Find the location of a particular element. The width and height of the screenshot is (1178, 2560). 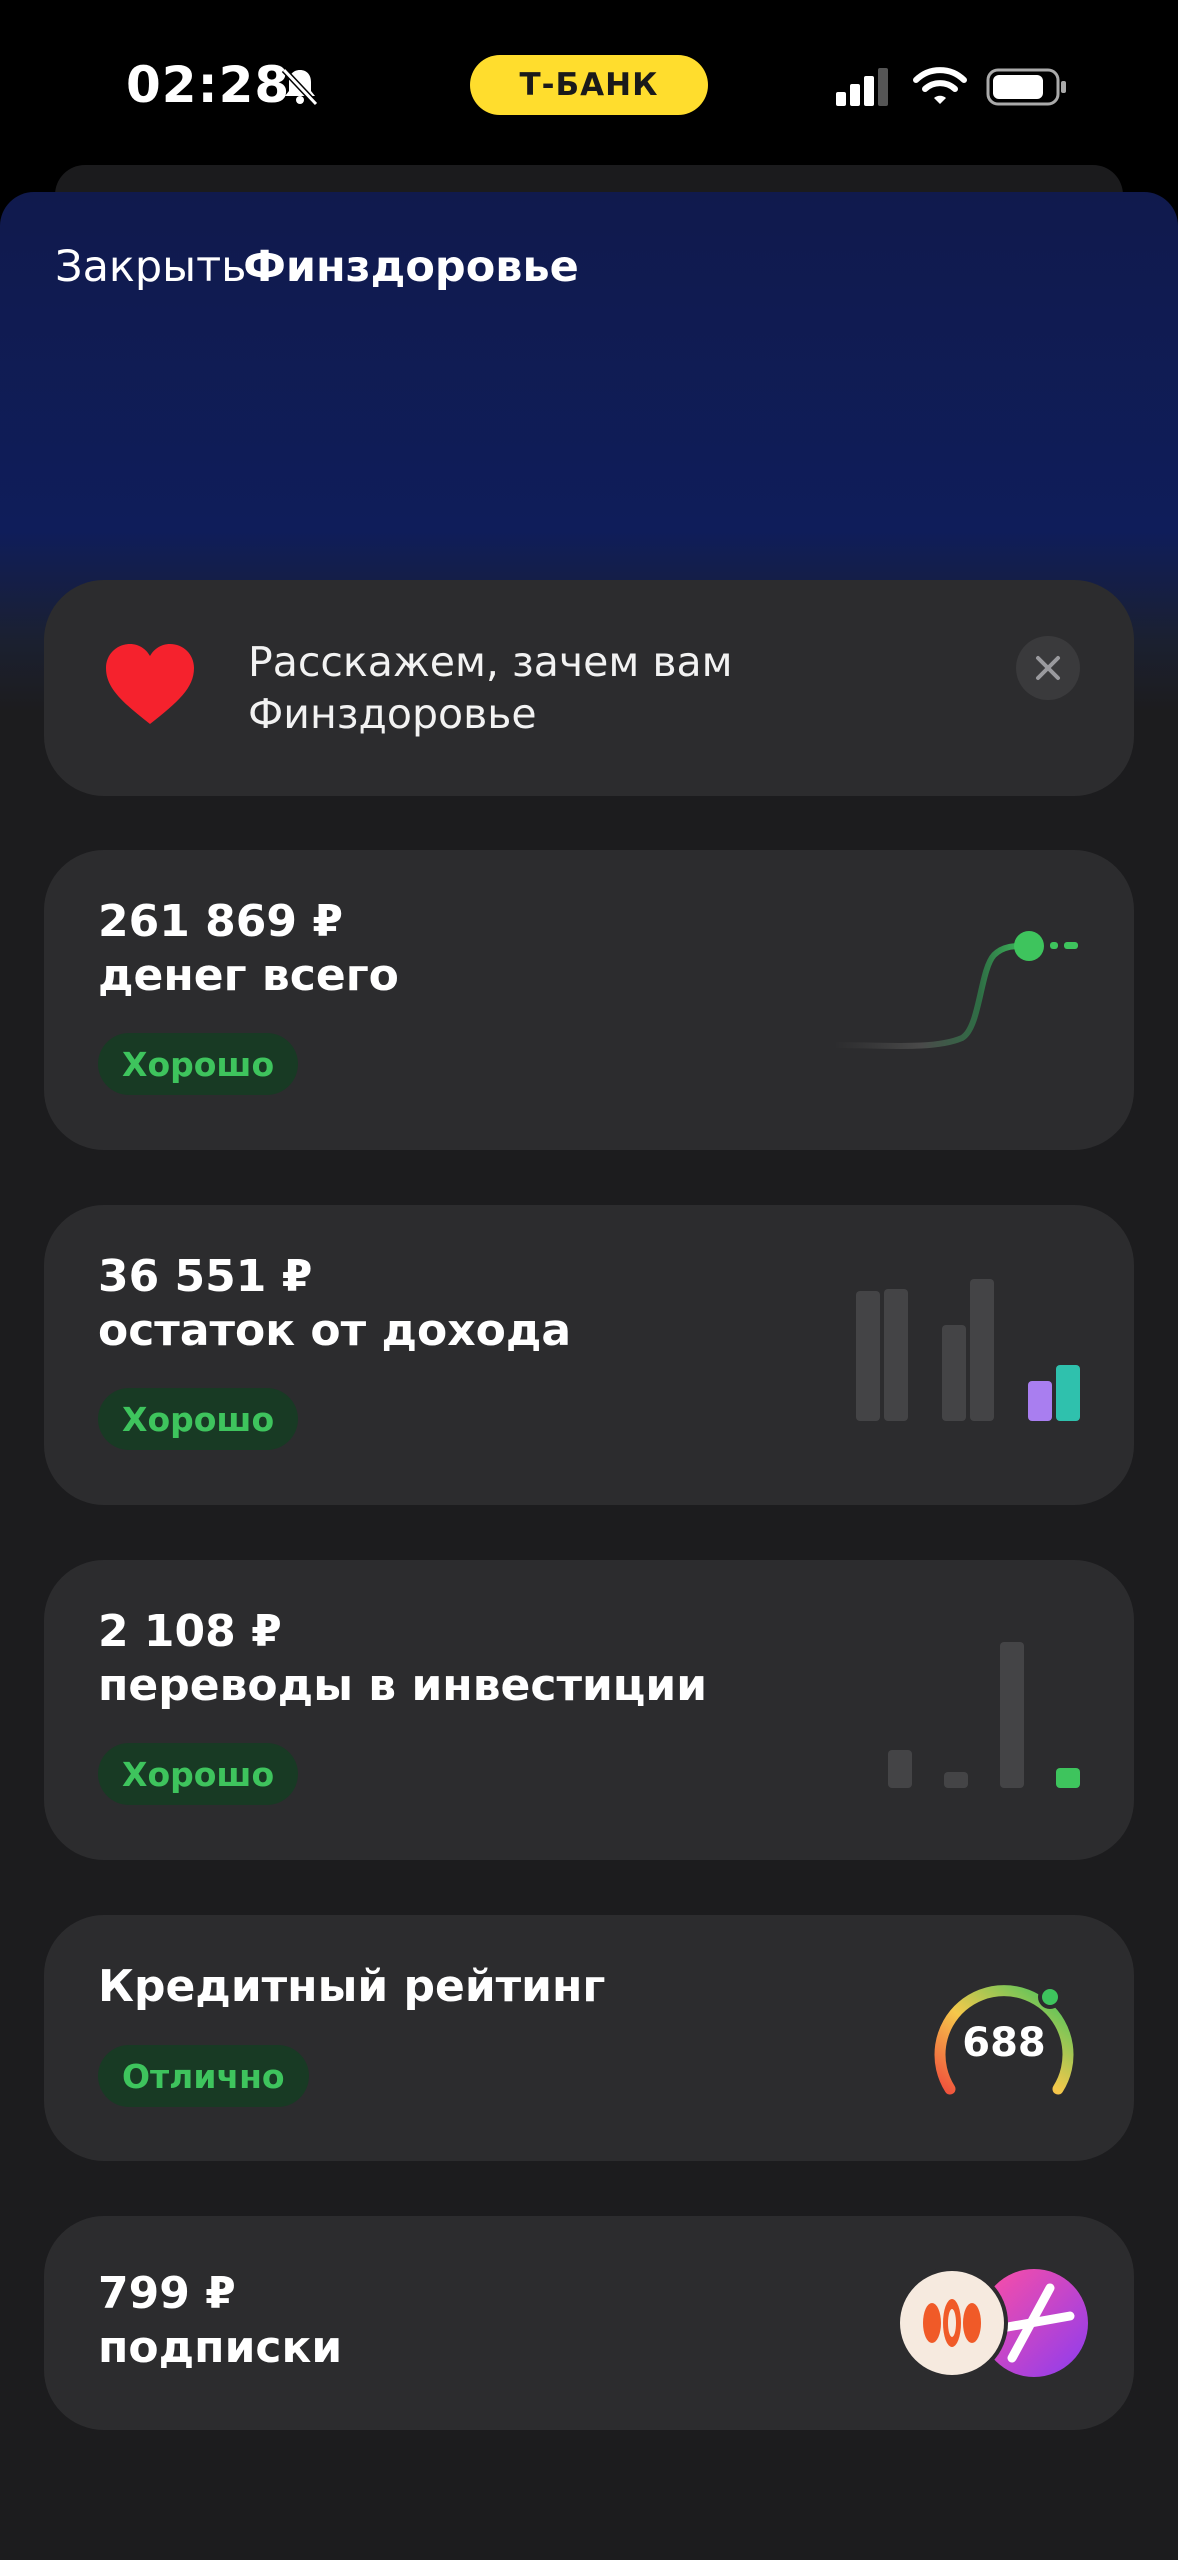

credit-gauge: 688 is located at coordinates (1004, 2040).